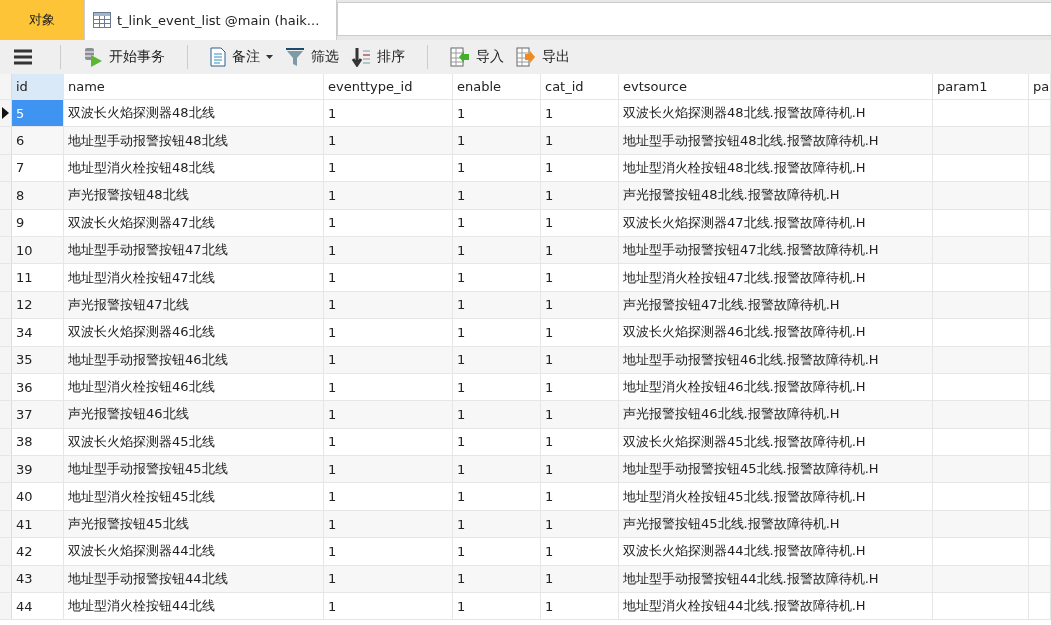 The height and width of the screenshot is (625, 1051). What do you see at coordinates (269, 57) in the screenshot?
I see `caret-icon` at bounding box center [269, 57].